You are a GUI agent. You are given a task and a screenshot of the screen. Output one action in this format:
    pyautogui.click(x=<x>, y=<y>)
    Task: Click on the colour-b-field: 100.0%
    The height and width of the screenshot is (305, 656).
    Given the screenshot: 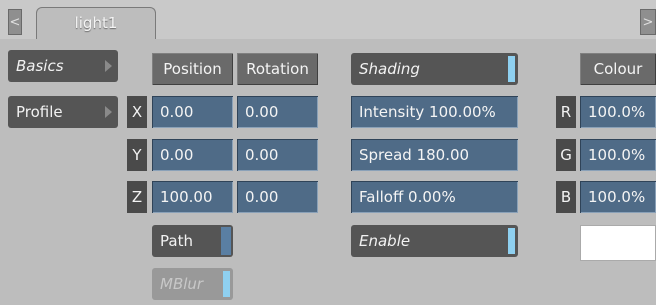 What is the action you would take?
    pyautogui.click(x=618, y=197)
    